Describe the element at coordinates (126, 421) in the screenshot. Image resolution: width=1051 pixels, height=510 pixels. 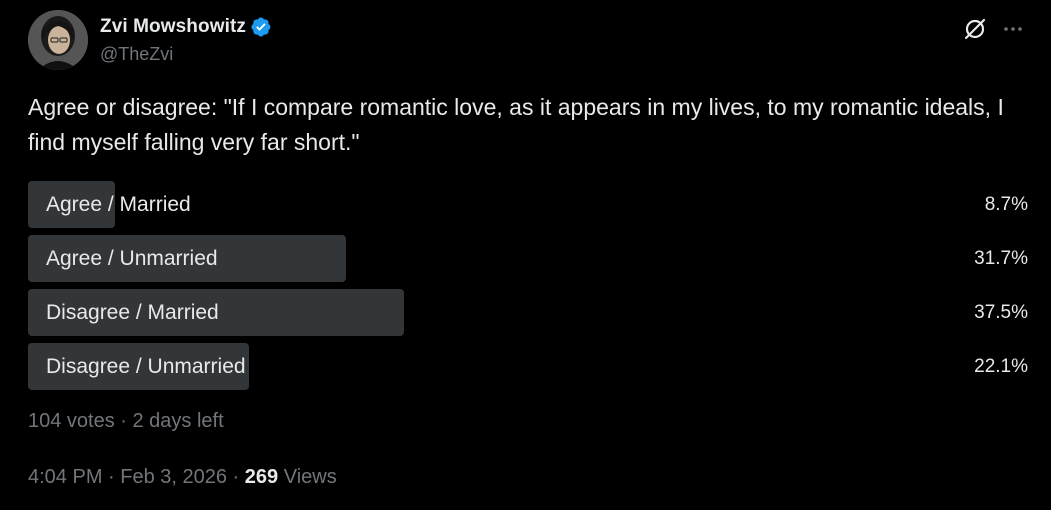
I see `poll-meta: 104 votes · 2 days left` at that location.